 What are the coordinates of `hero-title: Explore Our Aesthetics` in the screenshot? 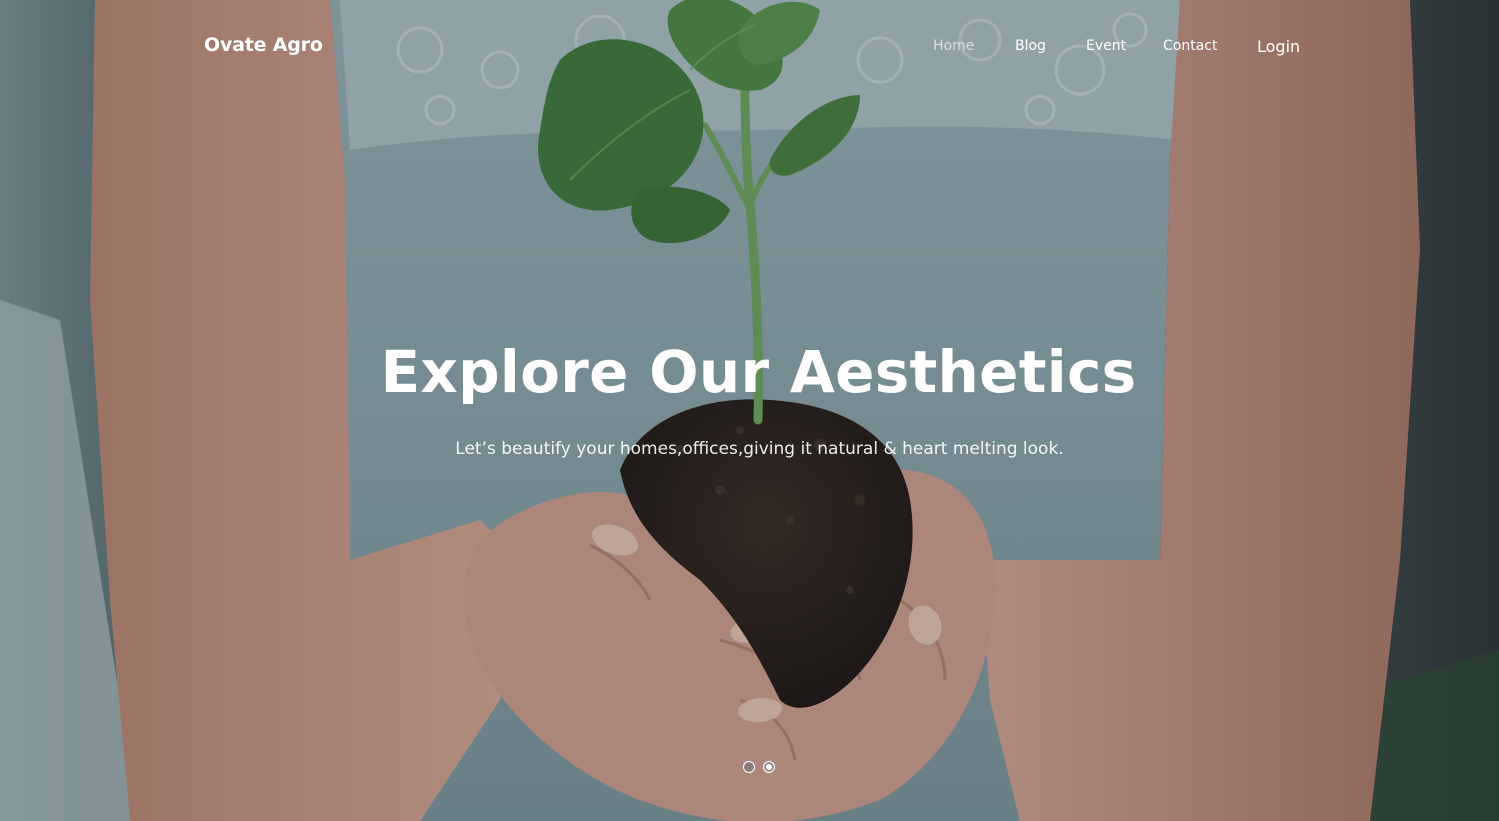 It's located at (758, 372).